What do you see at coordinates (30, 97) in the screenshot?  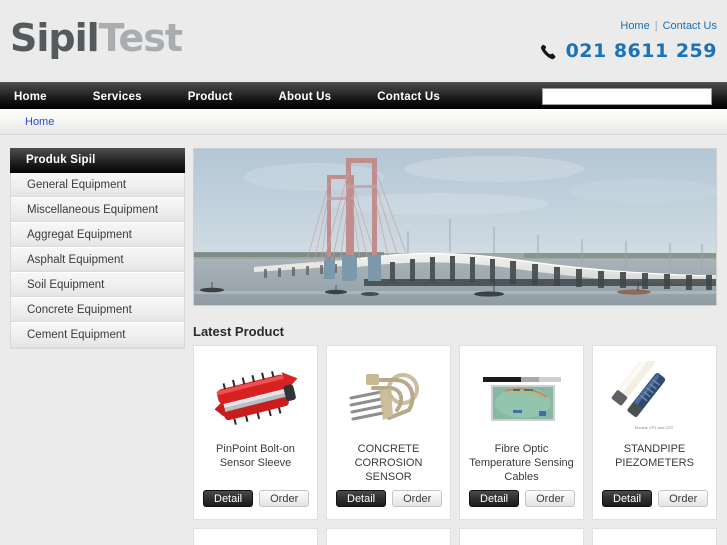 I see `nav-item-home: Home` at bounding box center [30, 97].